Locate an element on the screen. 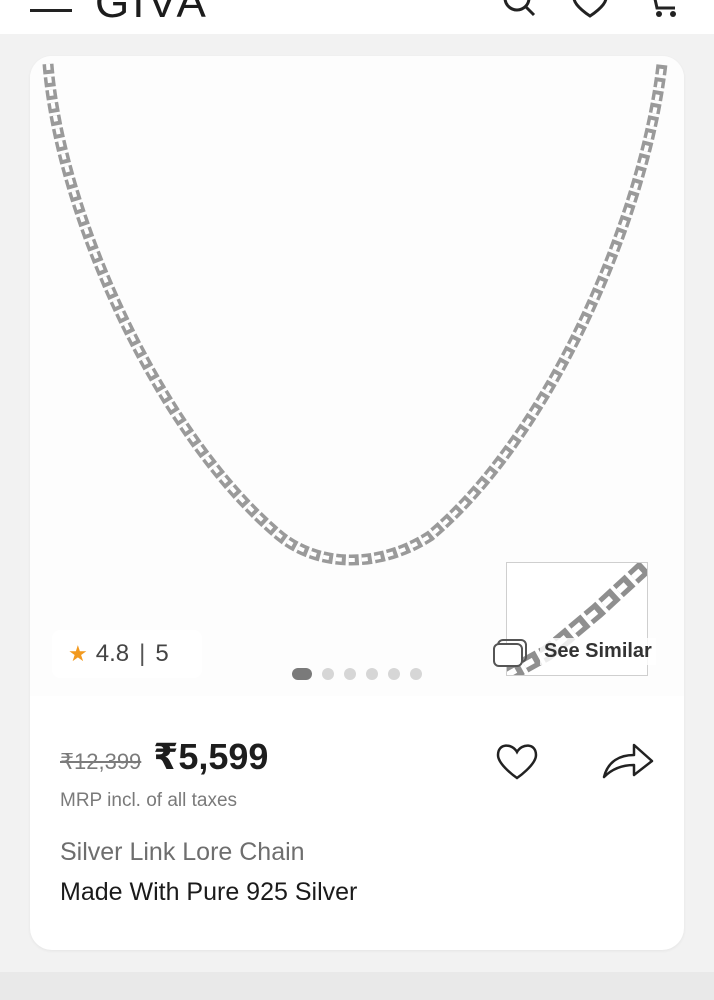 The height and width of the screenshot is (1000, 714). share-button is located at coordinates (627, 761).